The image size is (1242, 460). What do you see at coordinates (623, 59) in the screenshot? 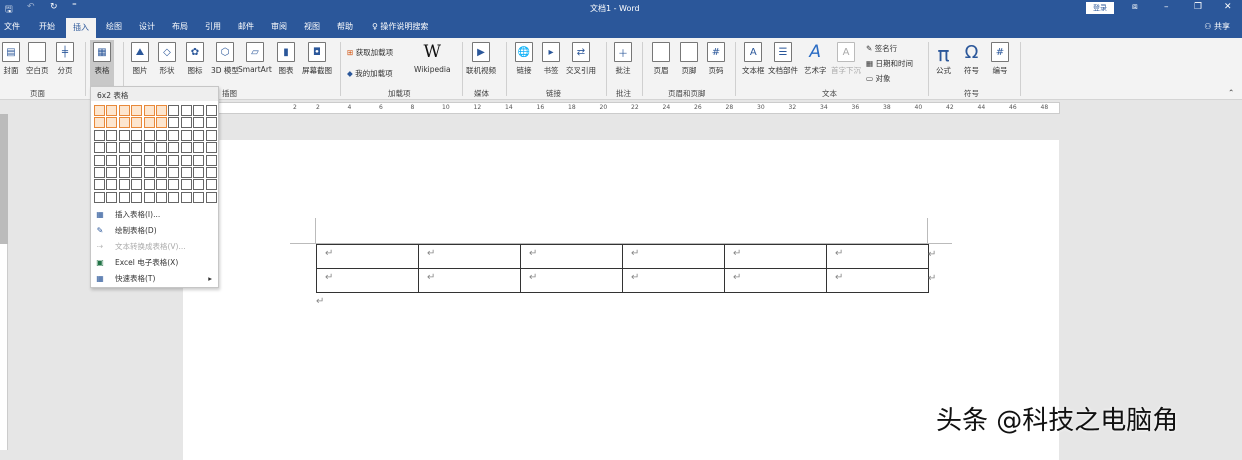
I see `comment-button: ＋ 批注` at bounding box center [623, 59].